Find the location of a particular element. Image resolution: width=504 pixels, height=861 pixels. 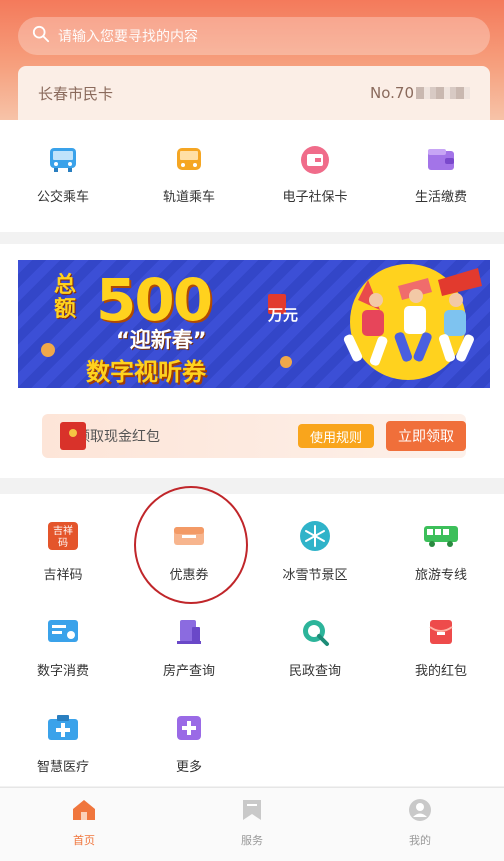

bottom-tab-bar: 首页 服务 我的 is located at coordinates (252, 824).